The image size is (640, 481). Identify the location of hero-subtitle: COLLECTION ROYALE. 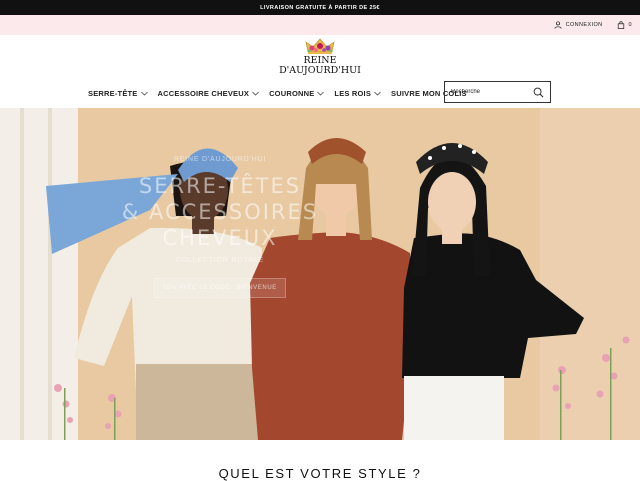
(220, 260).